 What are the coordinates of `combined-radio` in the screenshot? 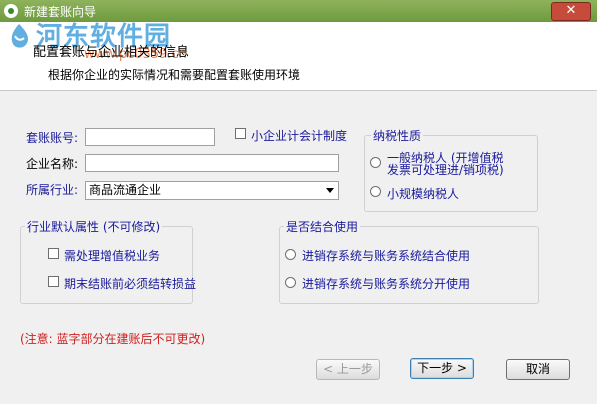 It's located at (290, 254).